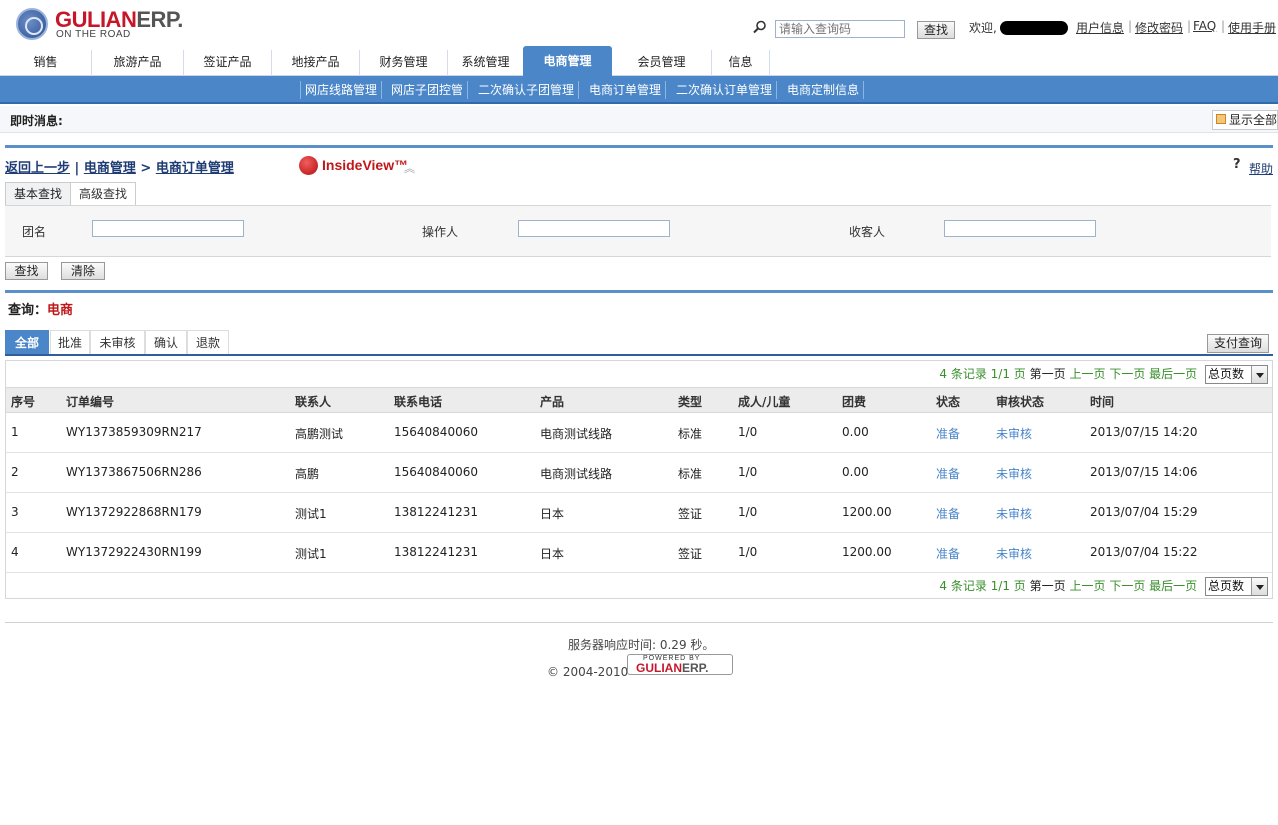 Image resolution: width=1278 pixels, height=825 pixels. What do you see at coordinates (690, 434) in the screenshot?
I see `cell-type: 标准` at bounding box center [690, 434].